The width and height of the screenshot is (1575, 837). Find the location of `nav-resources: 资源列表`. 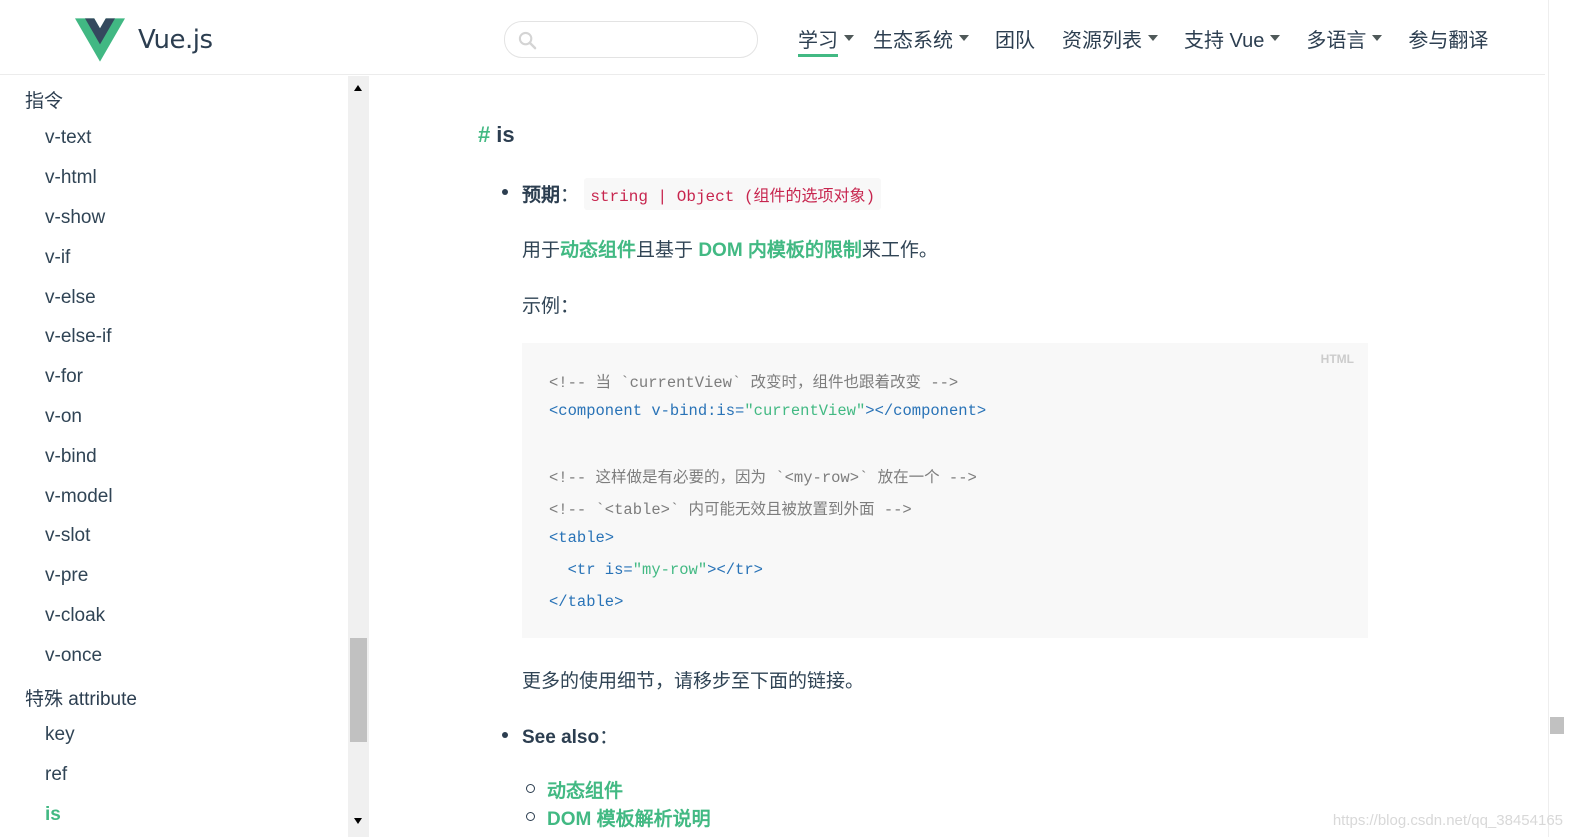

nav-resources: 资源列表 is located at coordinates (1110, 38).